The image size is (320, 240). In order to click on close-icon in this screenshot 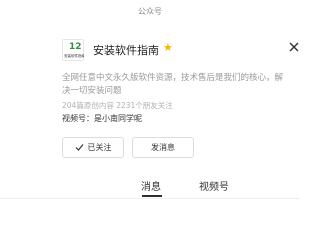, I will do `click(293, 47)`.